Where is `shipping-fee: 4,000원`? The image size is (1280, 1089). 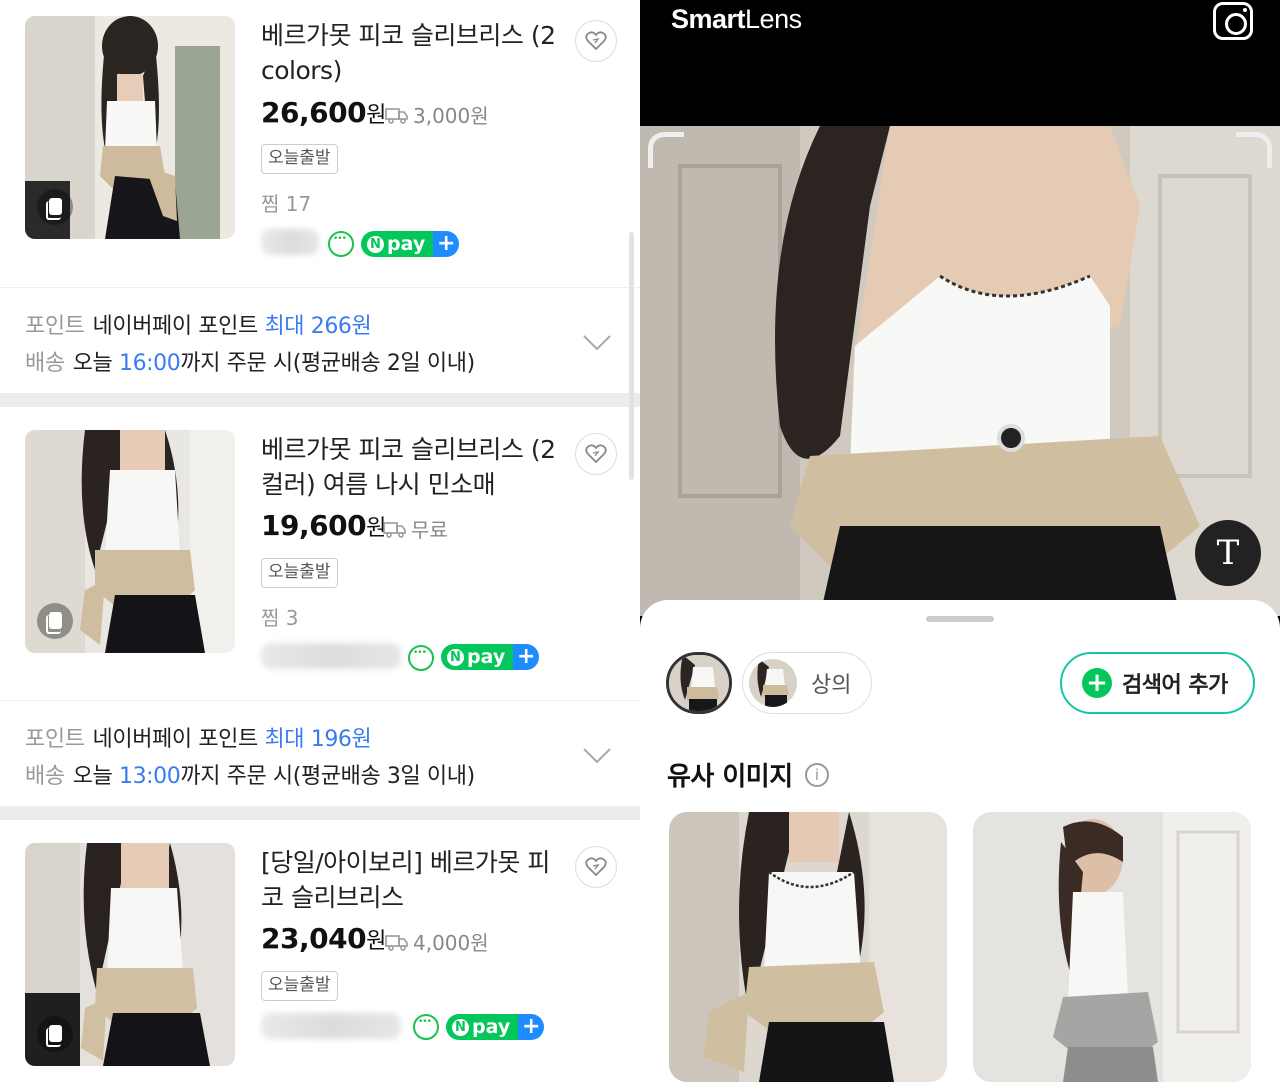
shipping-fee: 4,000원 is located at coordinates (437, 941).